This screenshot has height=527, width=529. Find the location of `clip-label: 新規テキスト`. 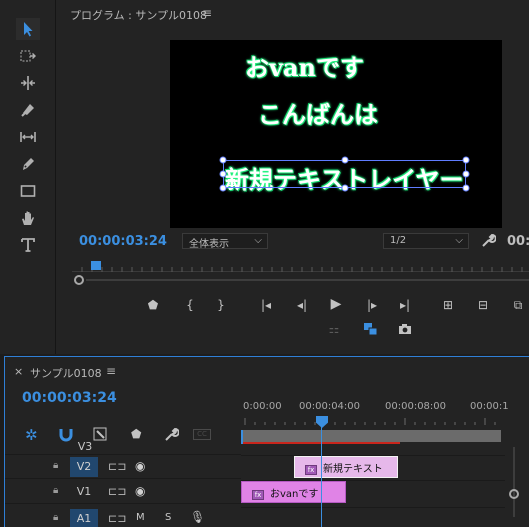

clip-label: 新規テキスト is located at coordinates (353, 469).